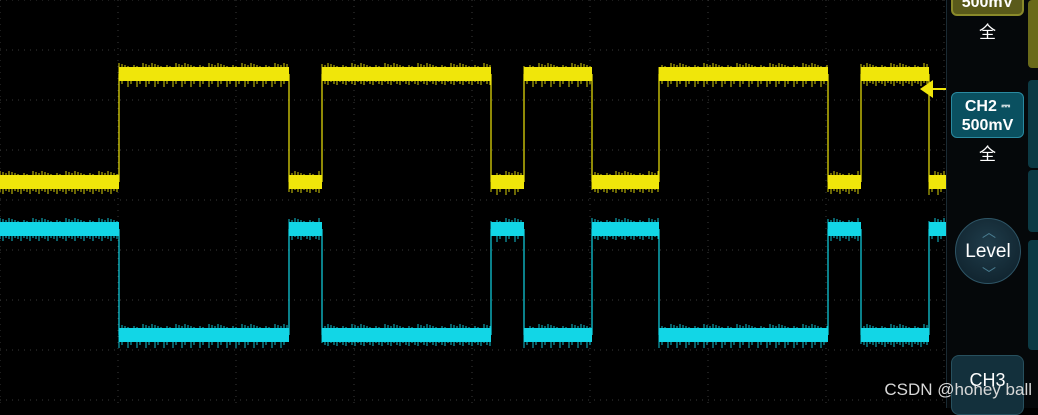  I want to click on ch1-scale-badge: 500mV, so click(987, 8).